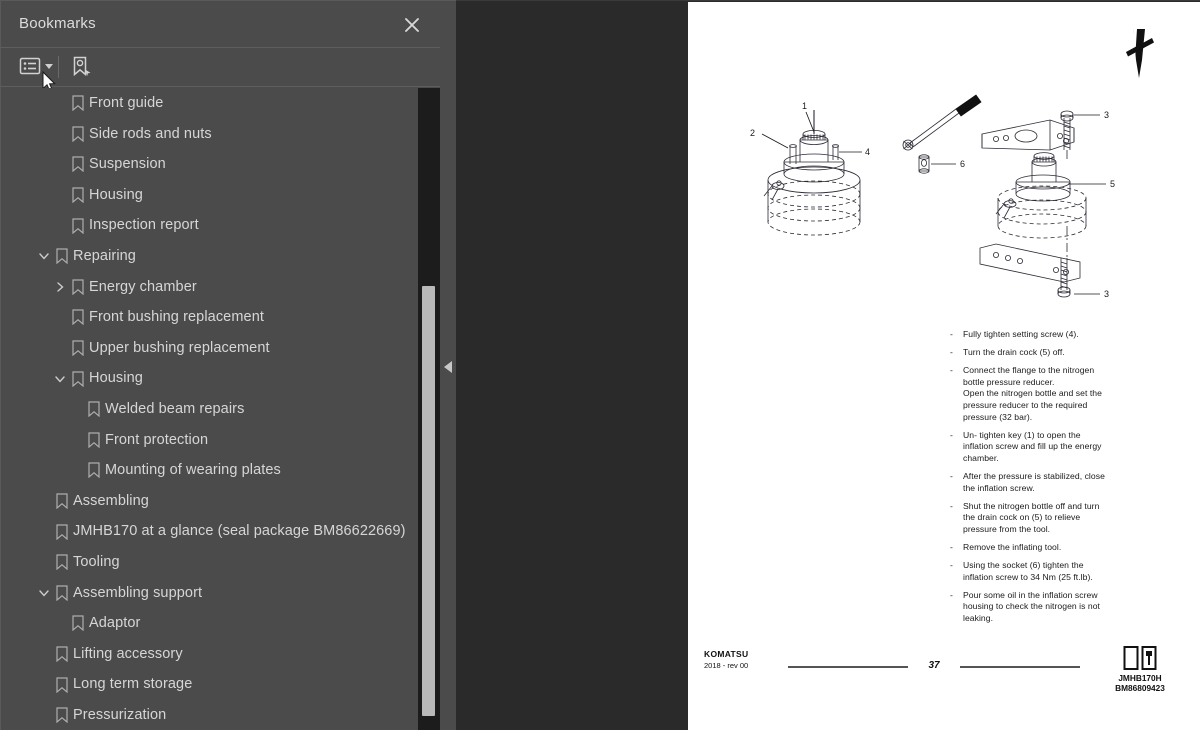  Describe the element at coordinates (1040, 353) in the screenshot. I see `instruction-item: - Turn the drain cock (5) off.` at that location.